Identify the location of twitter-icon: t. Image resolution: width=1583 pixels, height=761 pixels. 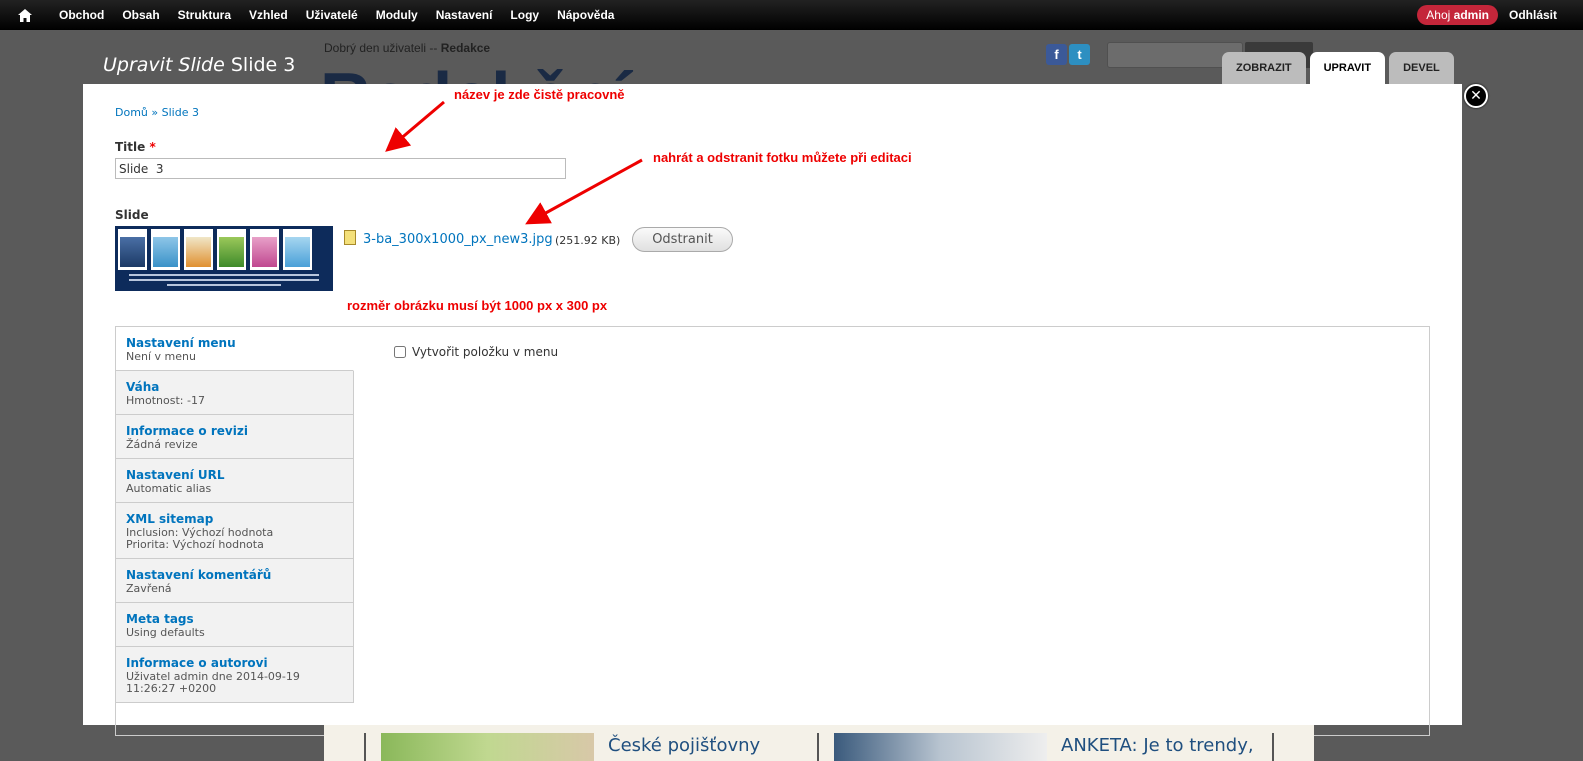
(1079, 54).